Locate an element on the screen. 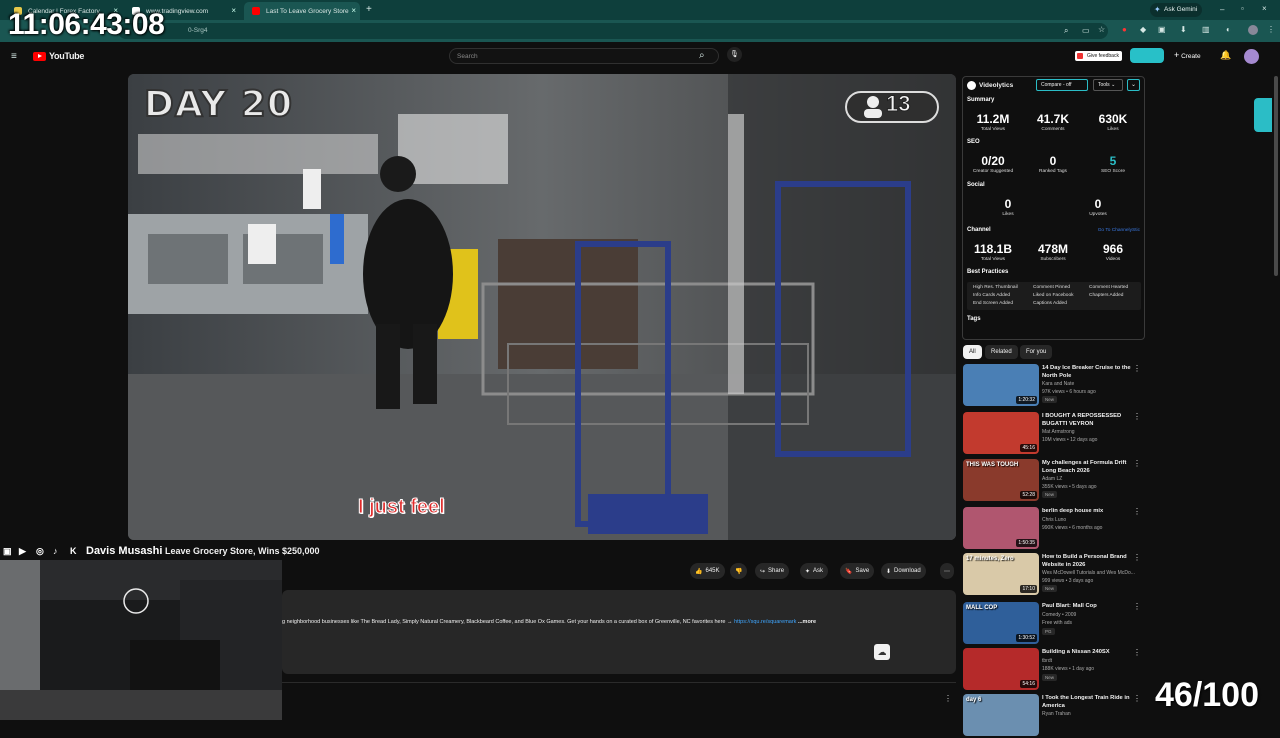 The width and height of the screenshot is (1280, 738). collapse-panel-button: ⌄ is located at coordinates (1133, 85).